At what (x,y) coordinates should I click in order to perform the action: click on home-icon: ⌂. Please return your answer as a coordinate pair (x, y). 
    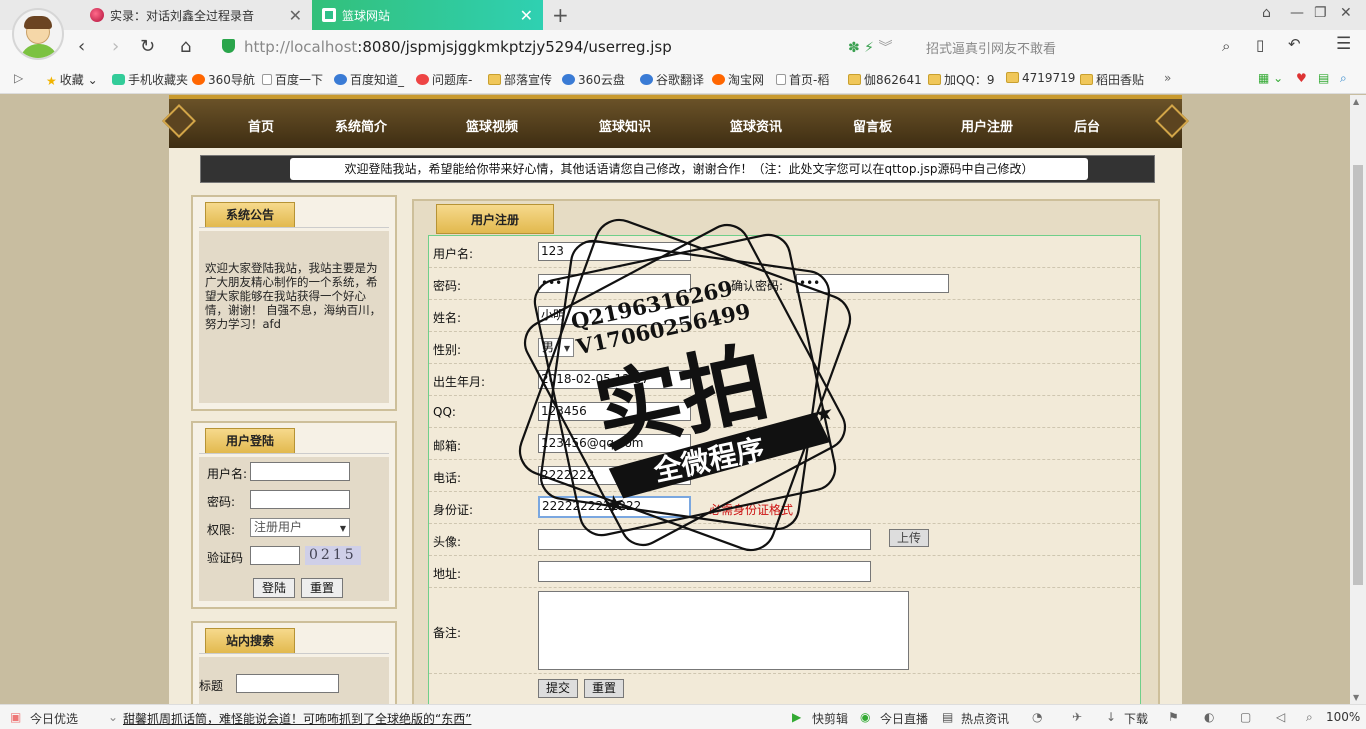
    Looking at the image, I should click on (185, 46).